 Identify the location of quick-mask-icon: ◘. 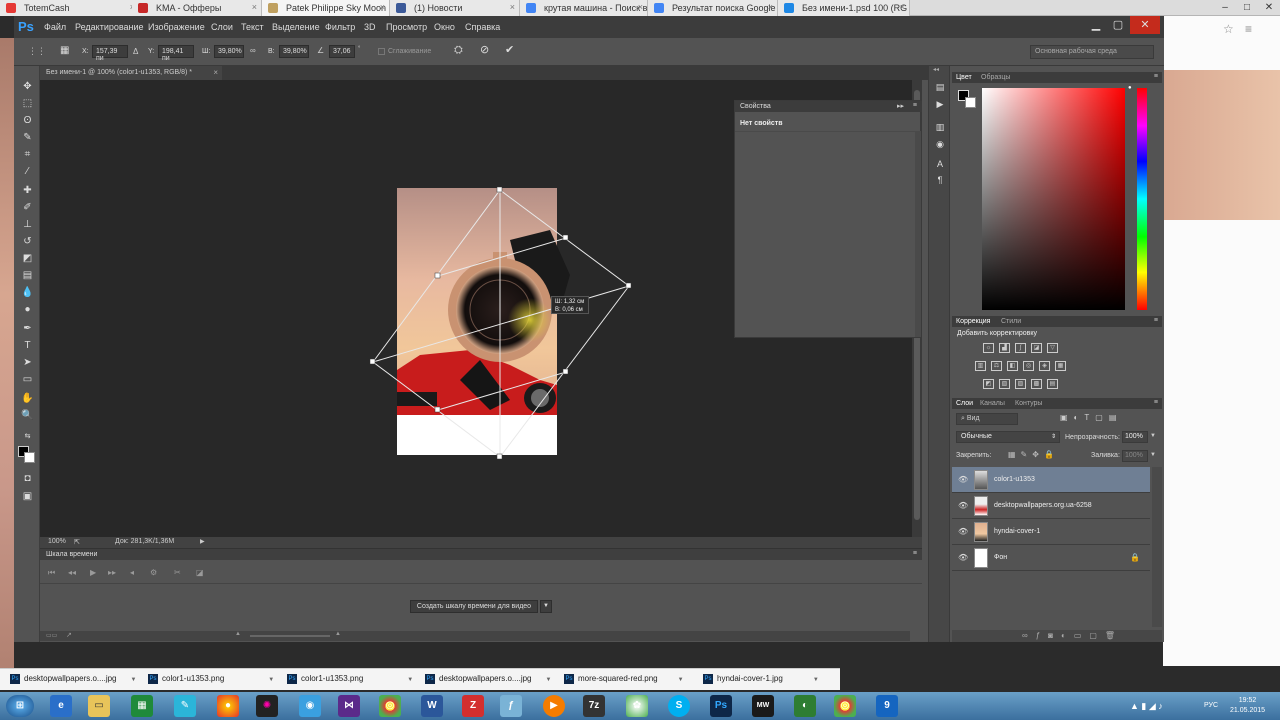
(27, 478).